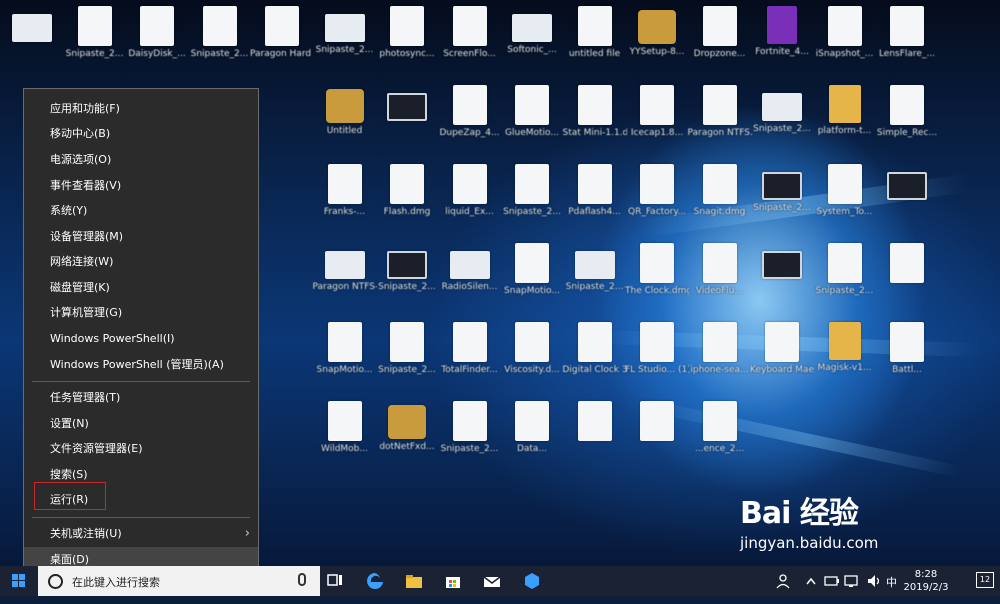 The image size is (1000, 604). I want to click on desktop-icon: Flash.dmg, so click(407, 191).